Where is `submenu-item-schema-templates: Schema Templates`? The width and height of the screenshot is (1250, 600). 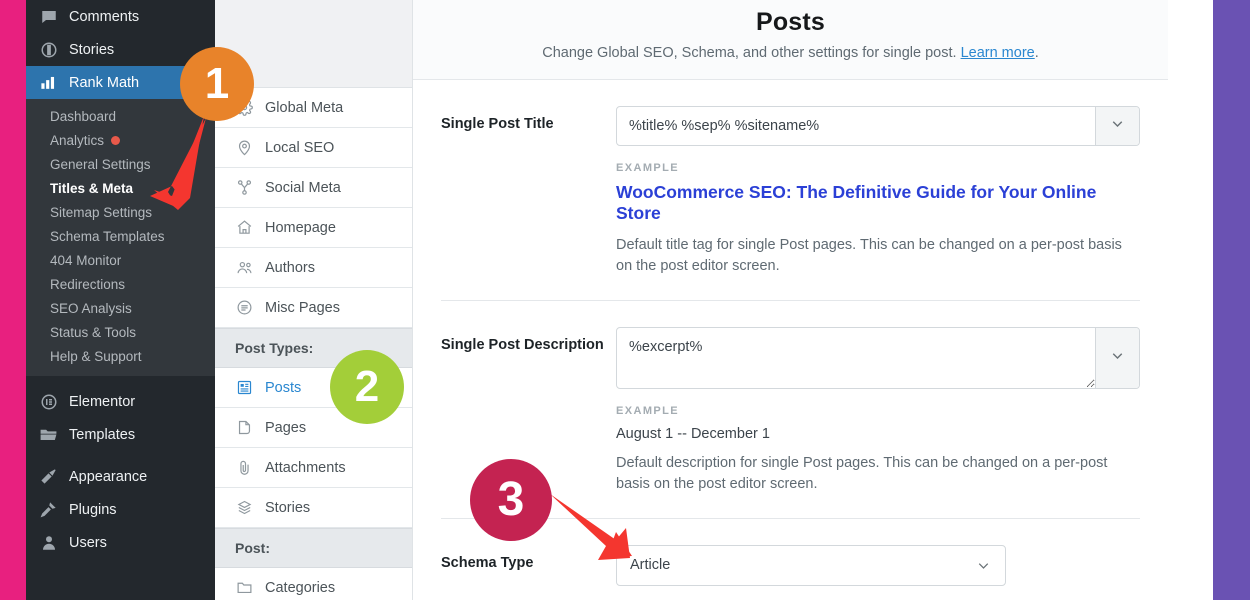 submenu-item-schema-templates: Schema Templates is located at coordinates (120, 236).